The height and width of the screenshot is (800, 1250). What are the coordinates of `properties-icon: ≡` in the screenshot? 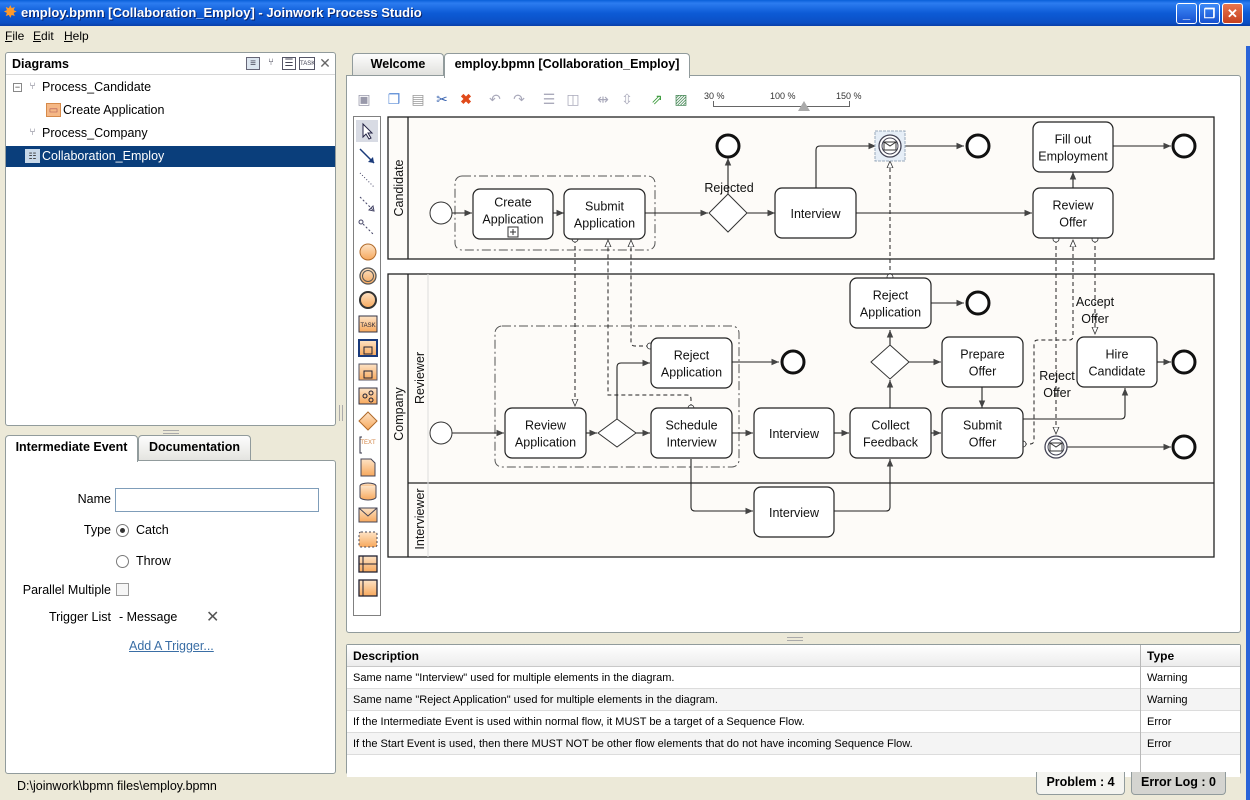 It's located at (253, 63).